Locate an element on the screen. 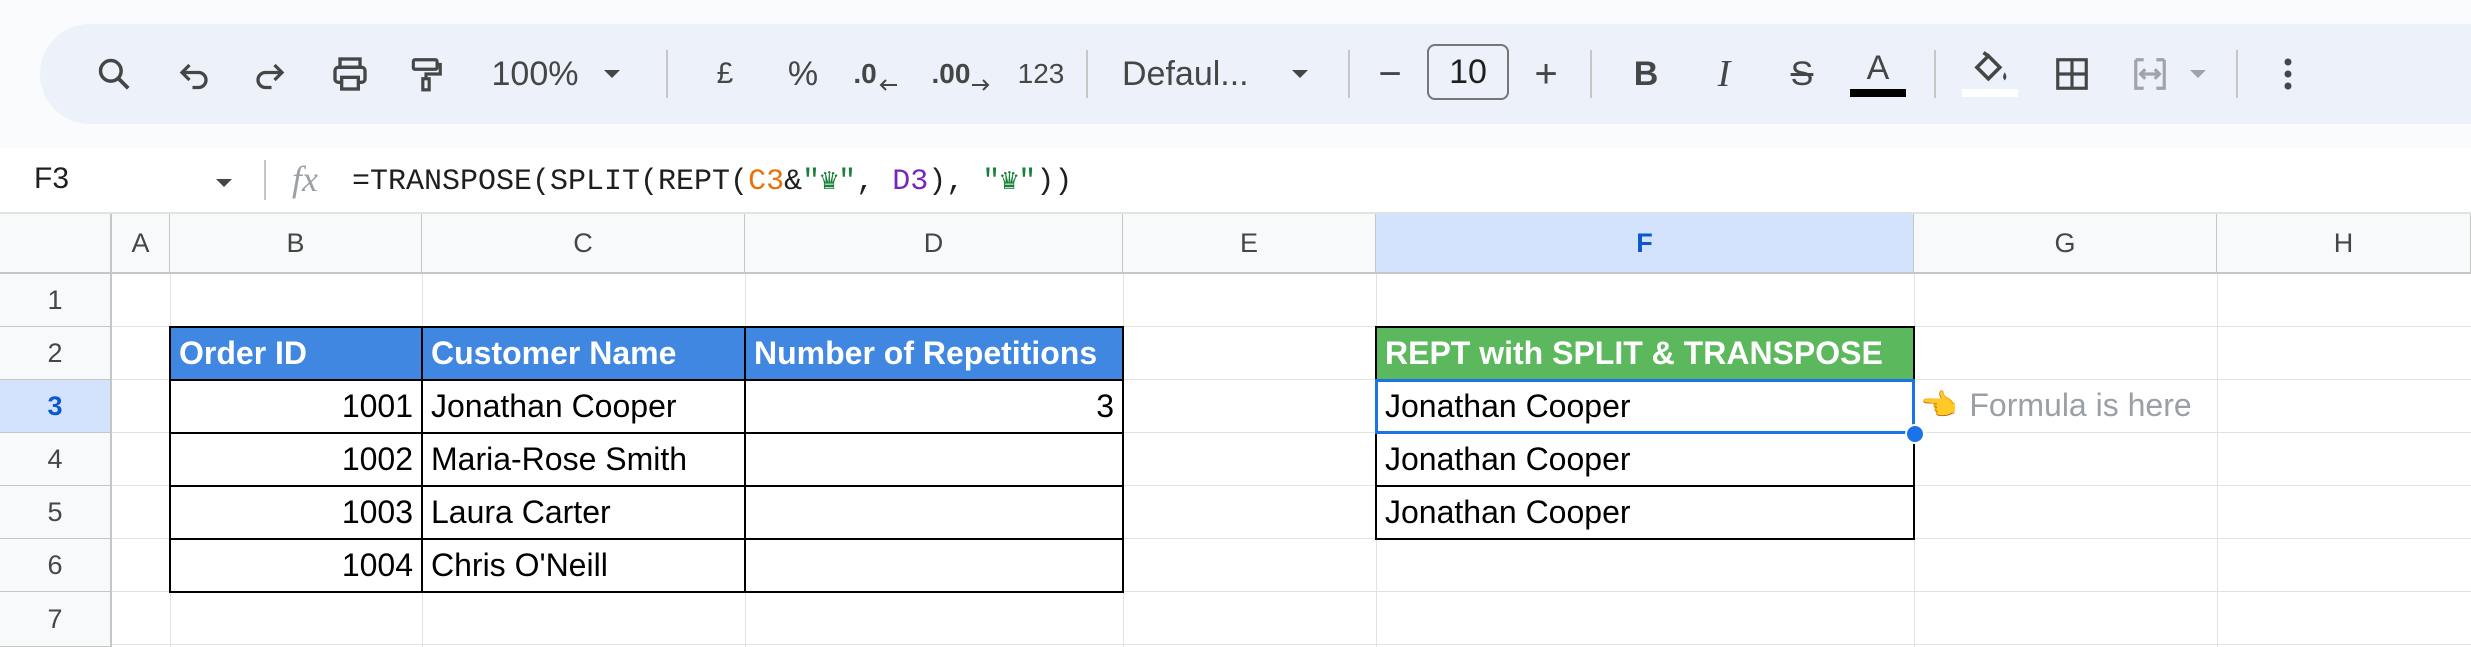  formula-input: =TRANSPOSE(SPLIT(REPT(C3&"♛", D3), "♛")) is located at coordinates (712, 180).